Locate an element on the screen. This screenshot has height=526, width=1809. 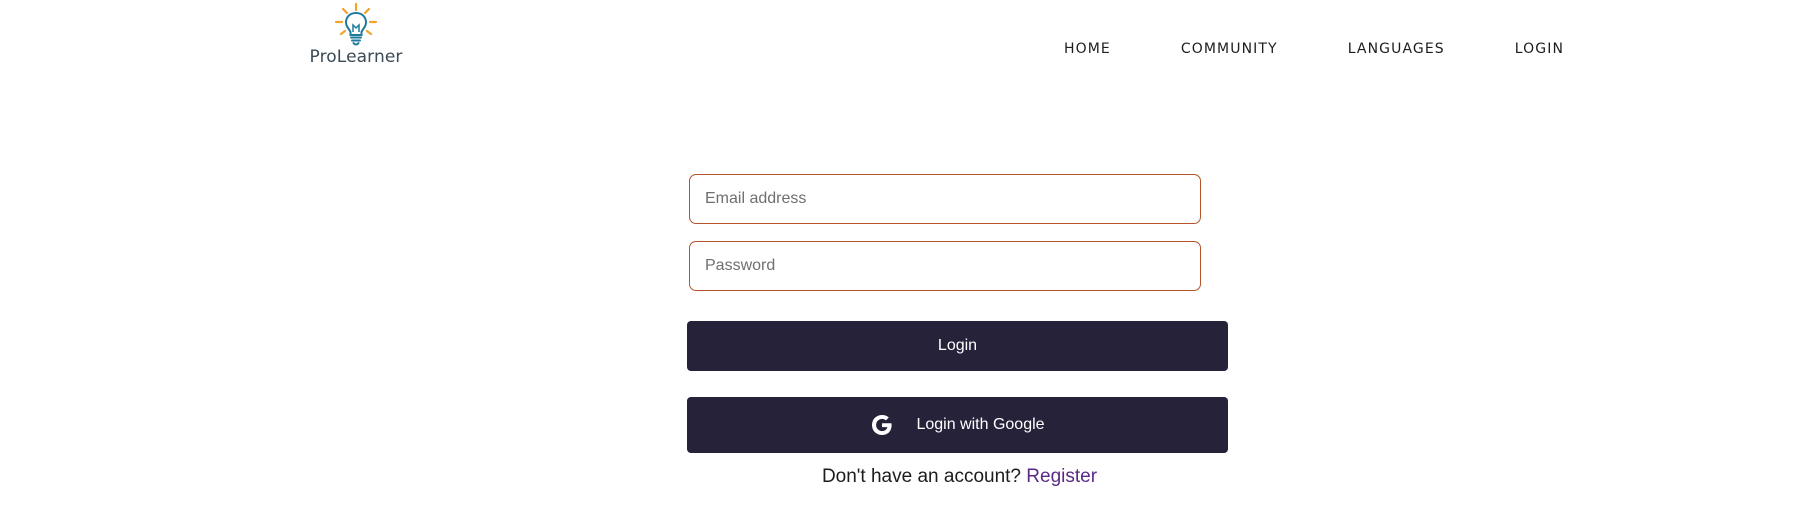
google-login-label: Login with Google is located at coordinates (980, 424).